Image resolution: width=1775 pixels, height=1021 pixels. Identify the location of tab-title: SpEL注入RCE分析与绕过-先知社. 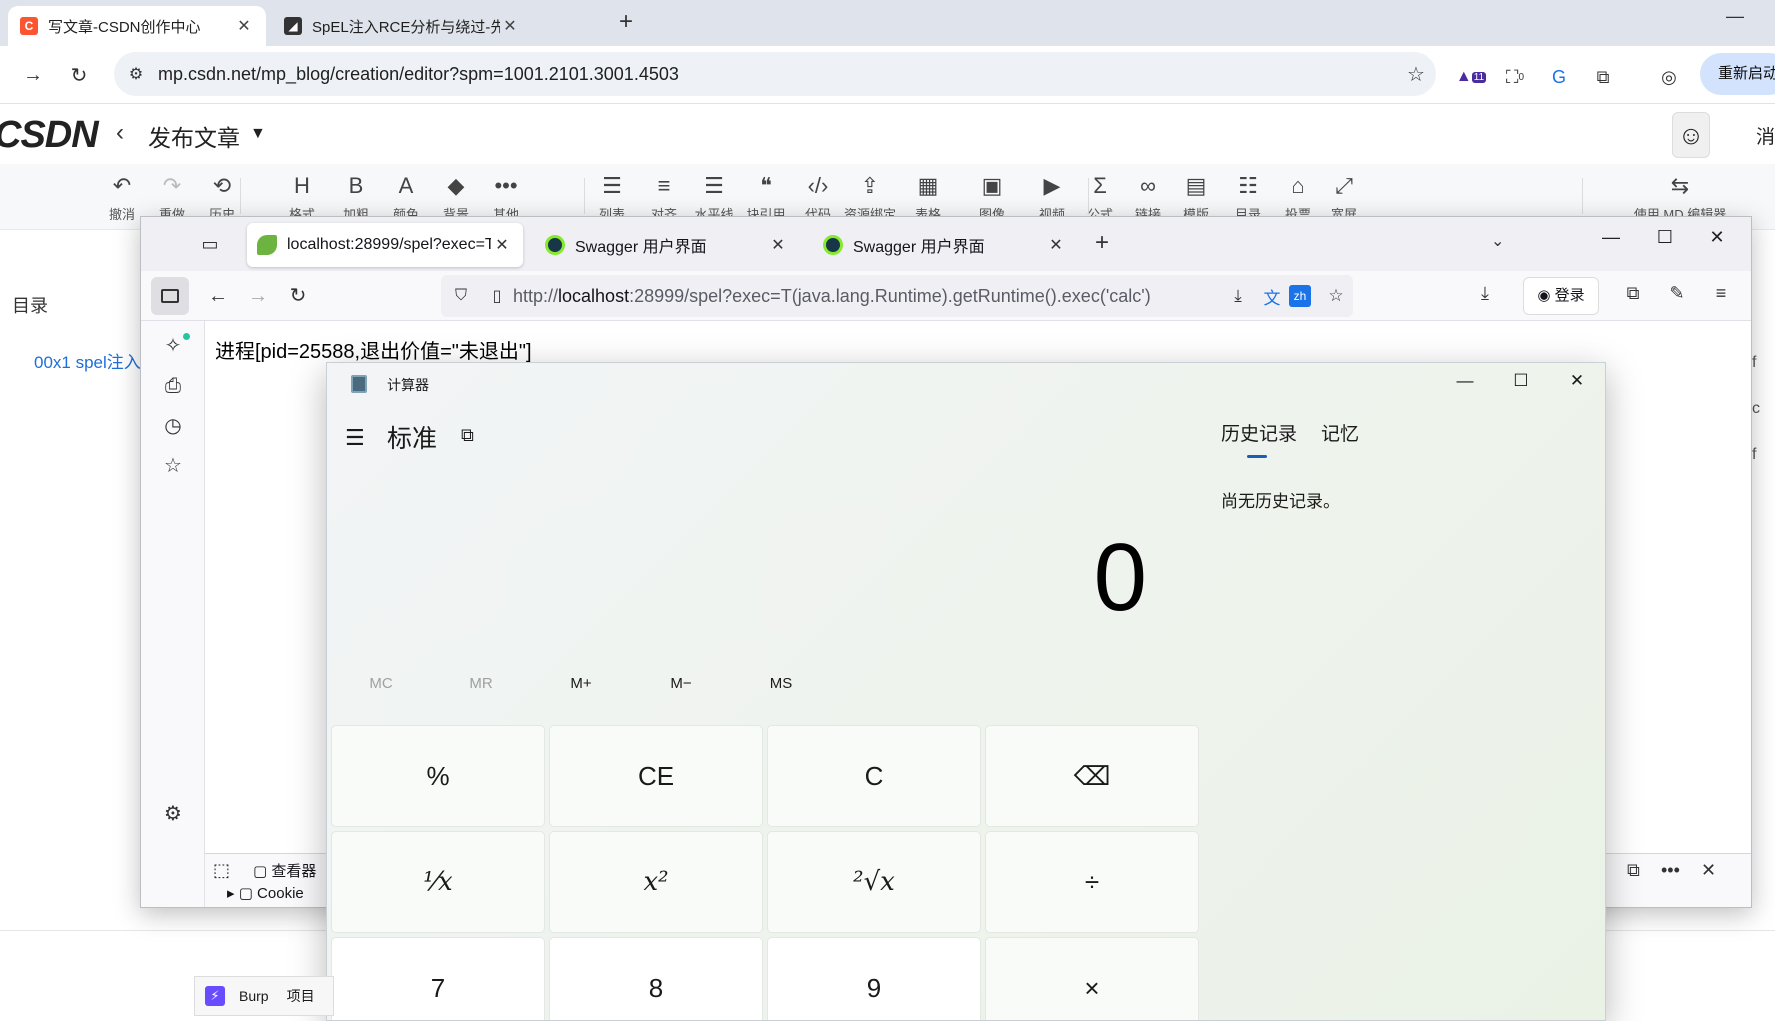
(406, 27).